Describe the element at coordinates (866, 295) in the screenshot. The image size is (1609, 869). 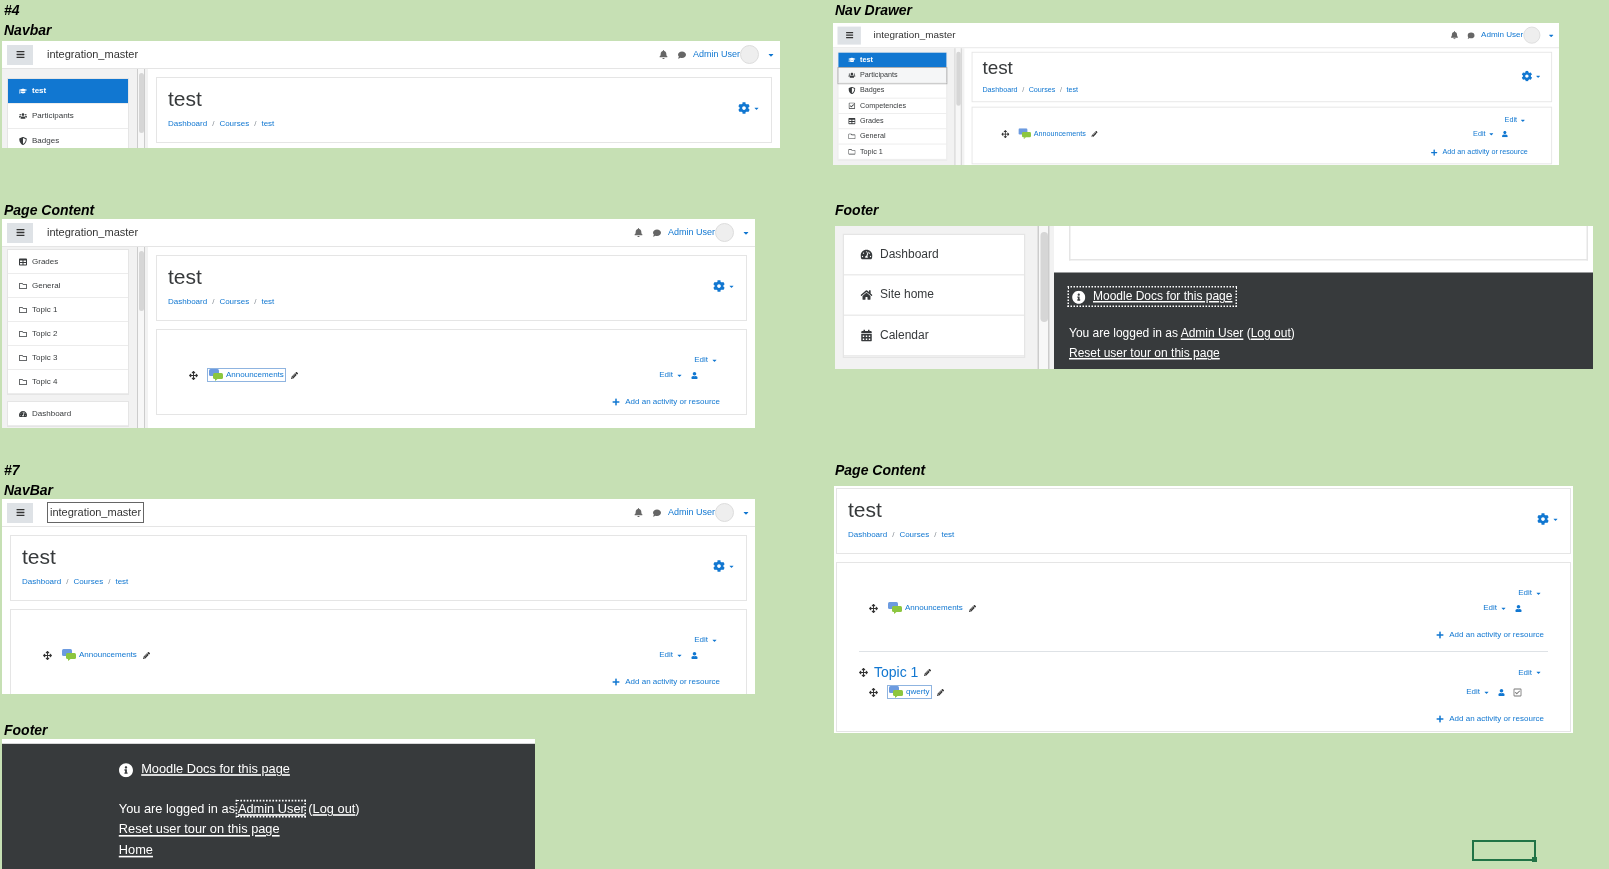
I see `home-icon` at that location.